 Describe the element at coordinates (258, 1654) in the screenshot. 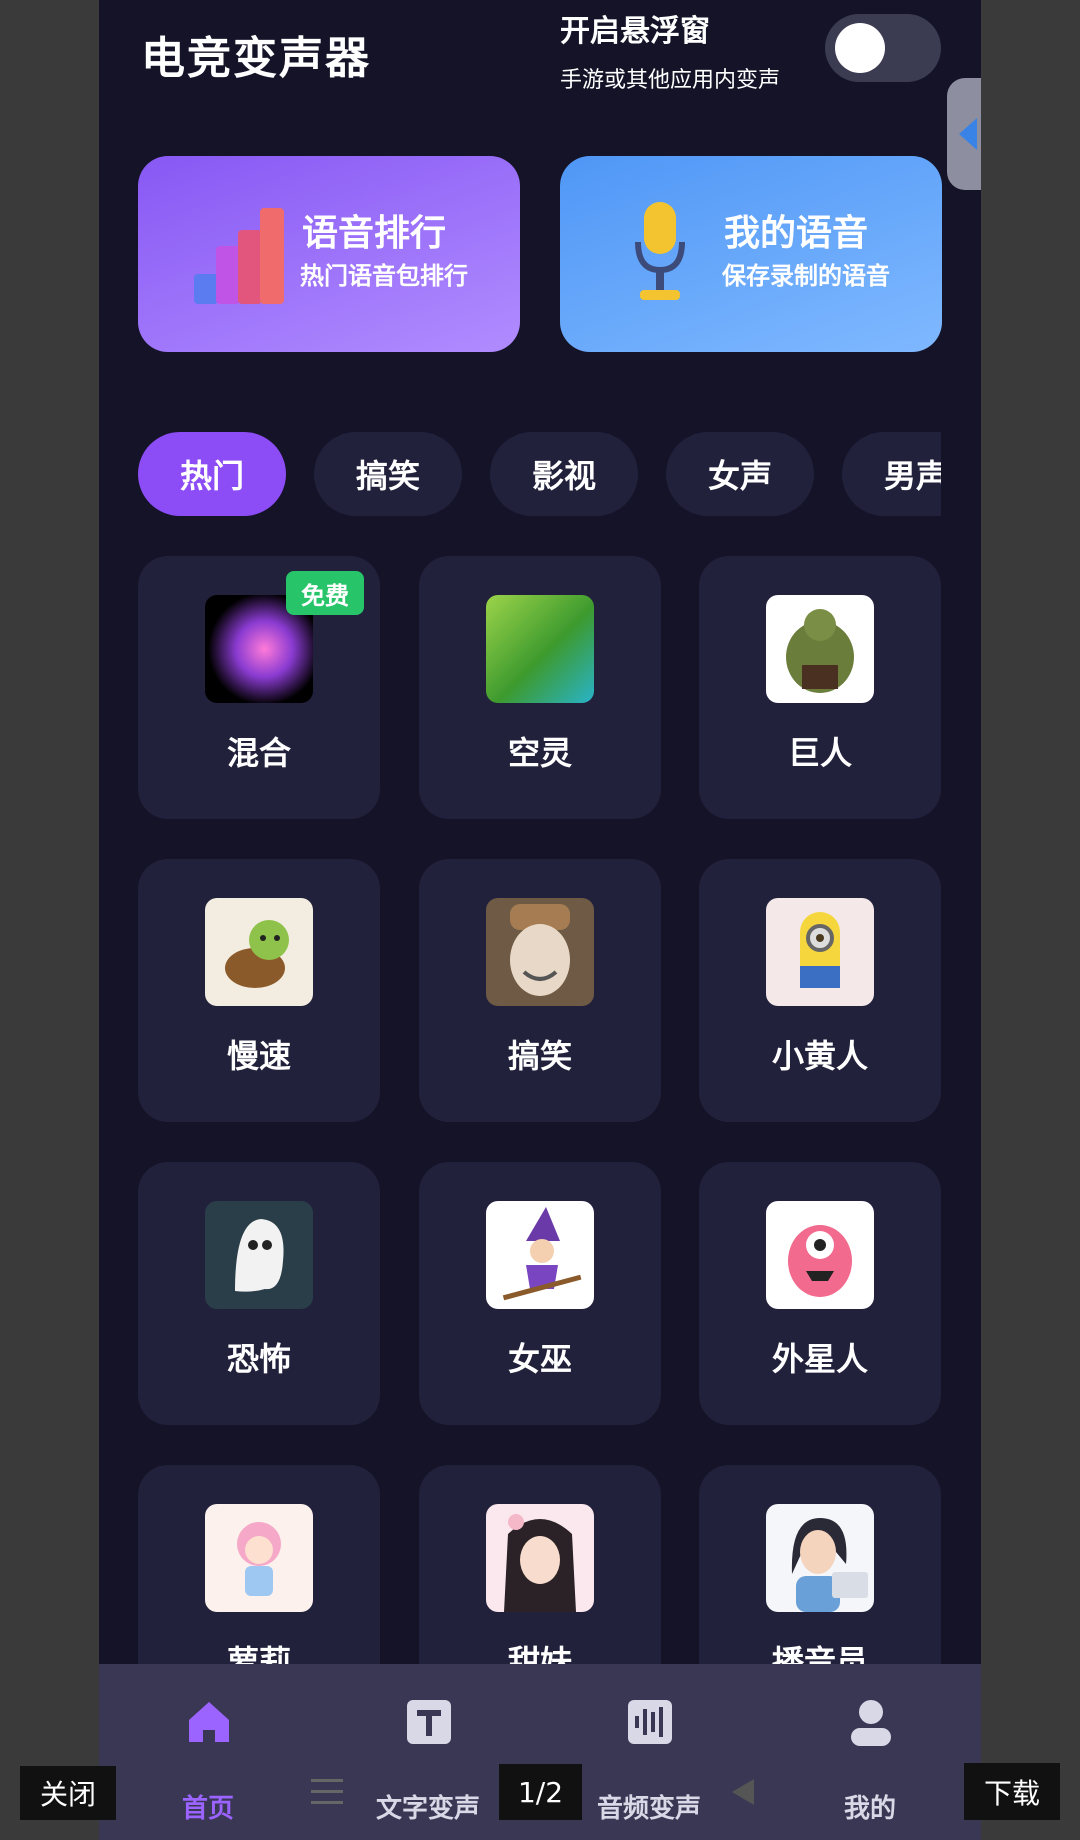

I see `voice-label: 萝莉` at that location.